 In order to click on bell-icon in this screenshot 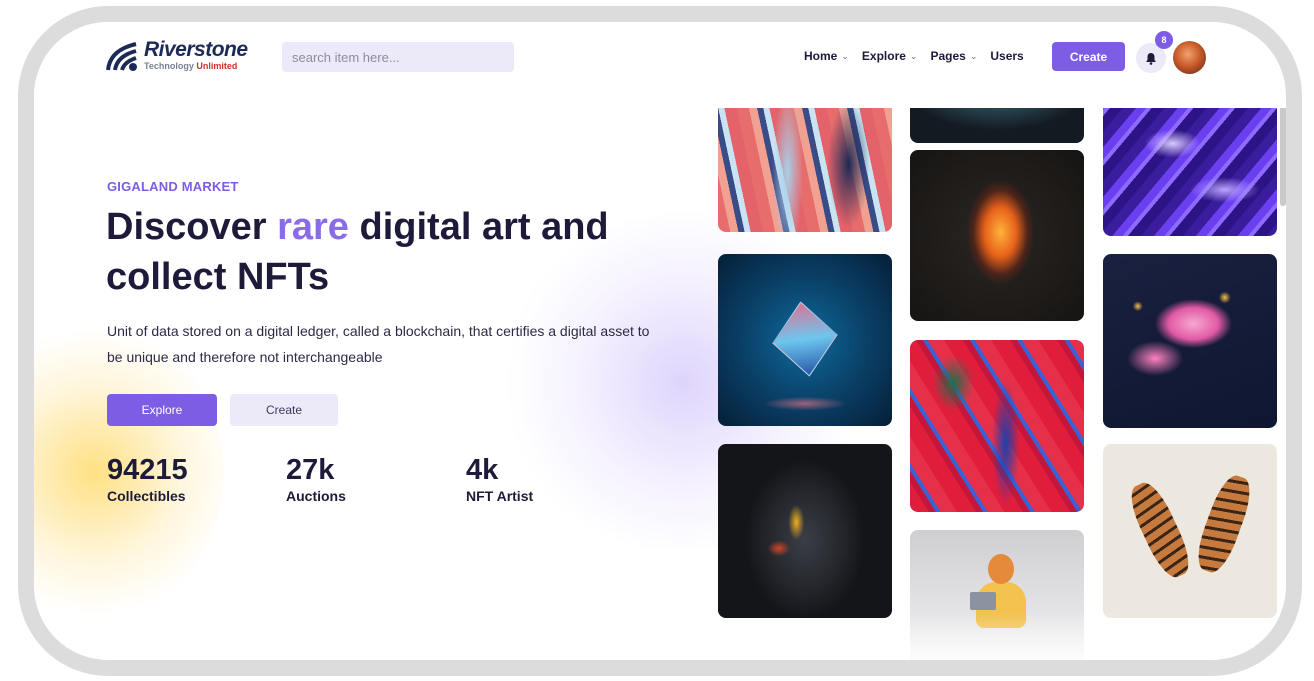, I will do `click(1151, 58)`.